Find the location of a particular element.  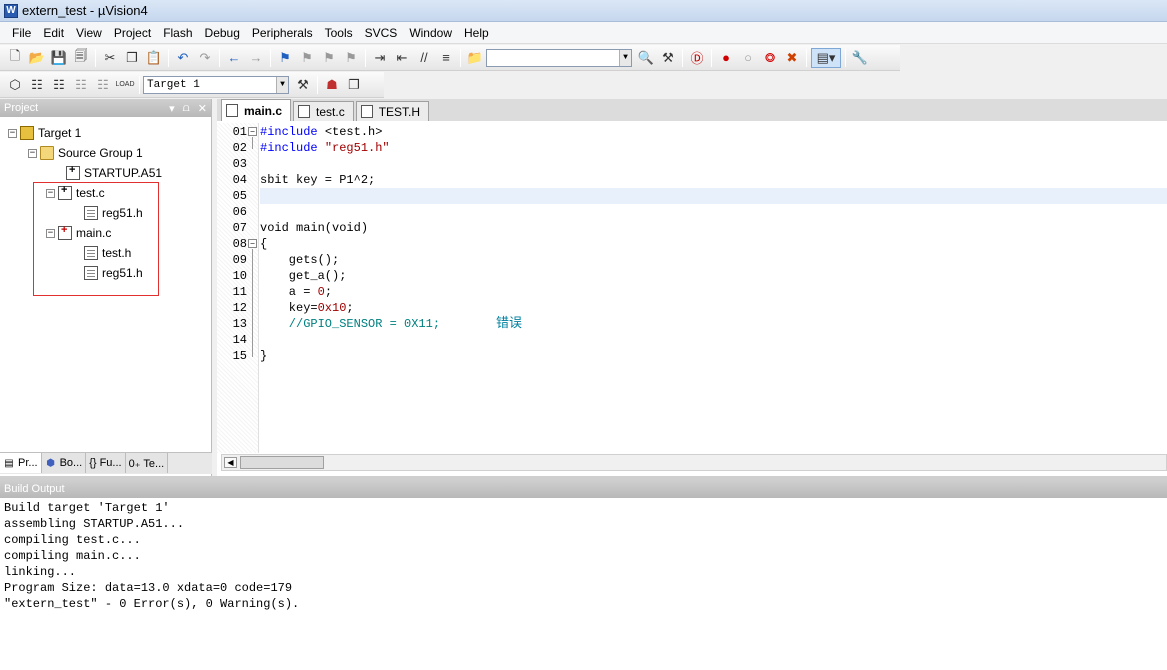

scroll-left-icon: ◀ is located at coordinates (230, 462).